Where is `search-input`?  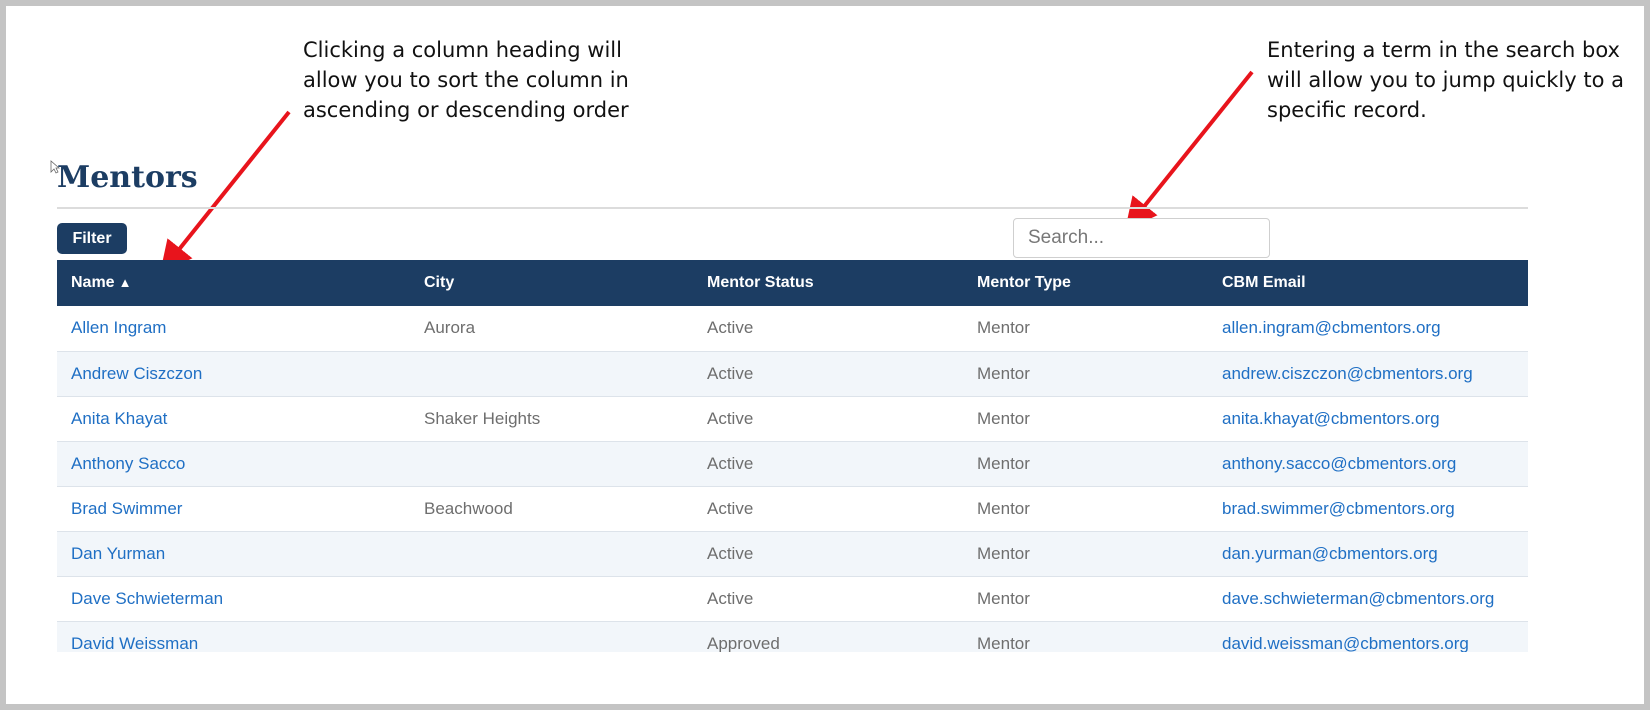 search-input is located at coordinates (1141, 238).